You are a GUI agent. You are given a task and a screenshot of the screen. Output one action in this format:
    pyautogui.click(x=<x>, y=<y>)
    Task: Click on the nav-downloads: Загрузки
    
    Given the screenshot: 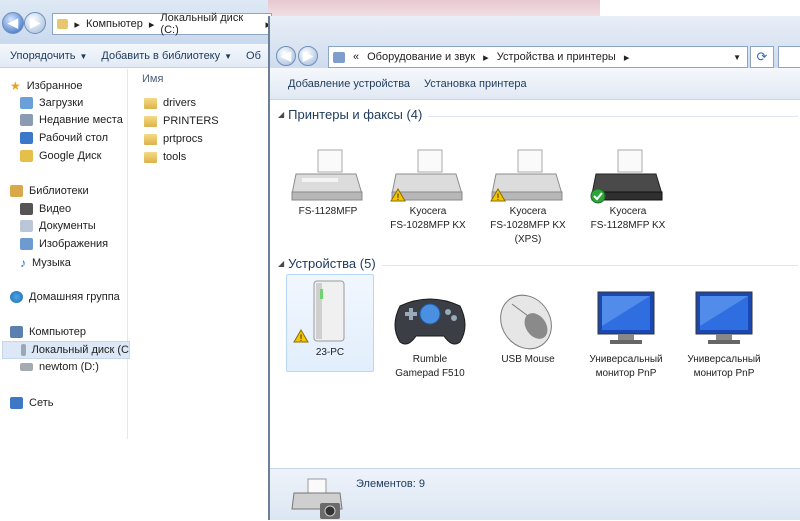 What is the action you would take?
    pyautogui.click(x=51, y=103)
    